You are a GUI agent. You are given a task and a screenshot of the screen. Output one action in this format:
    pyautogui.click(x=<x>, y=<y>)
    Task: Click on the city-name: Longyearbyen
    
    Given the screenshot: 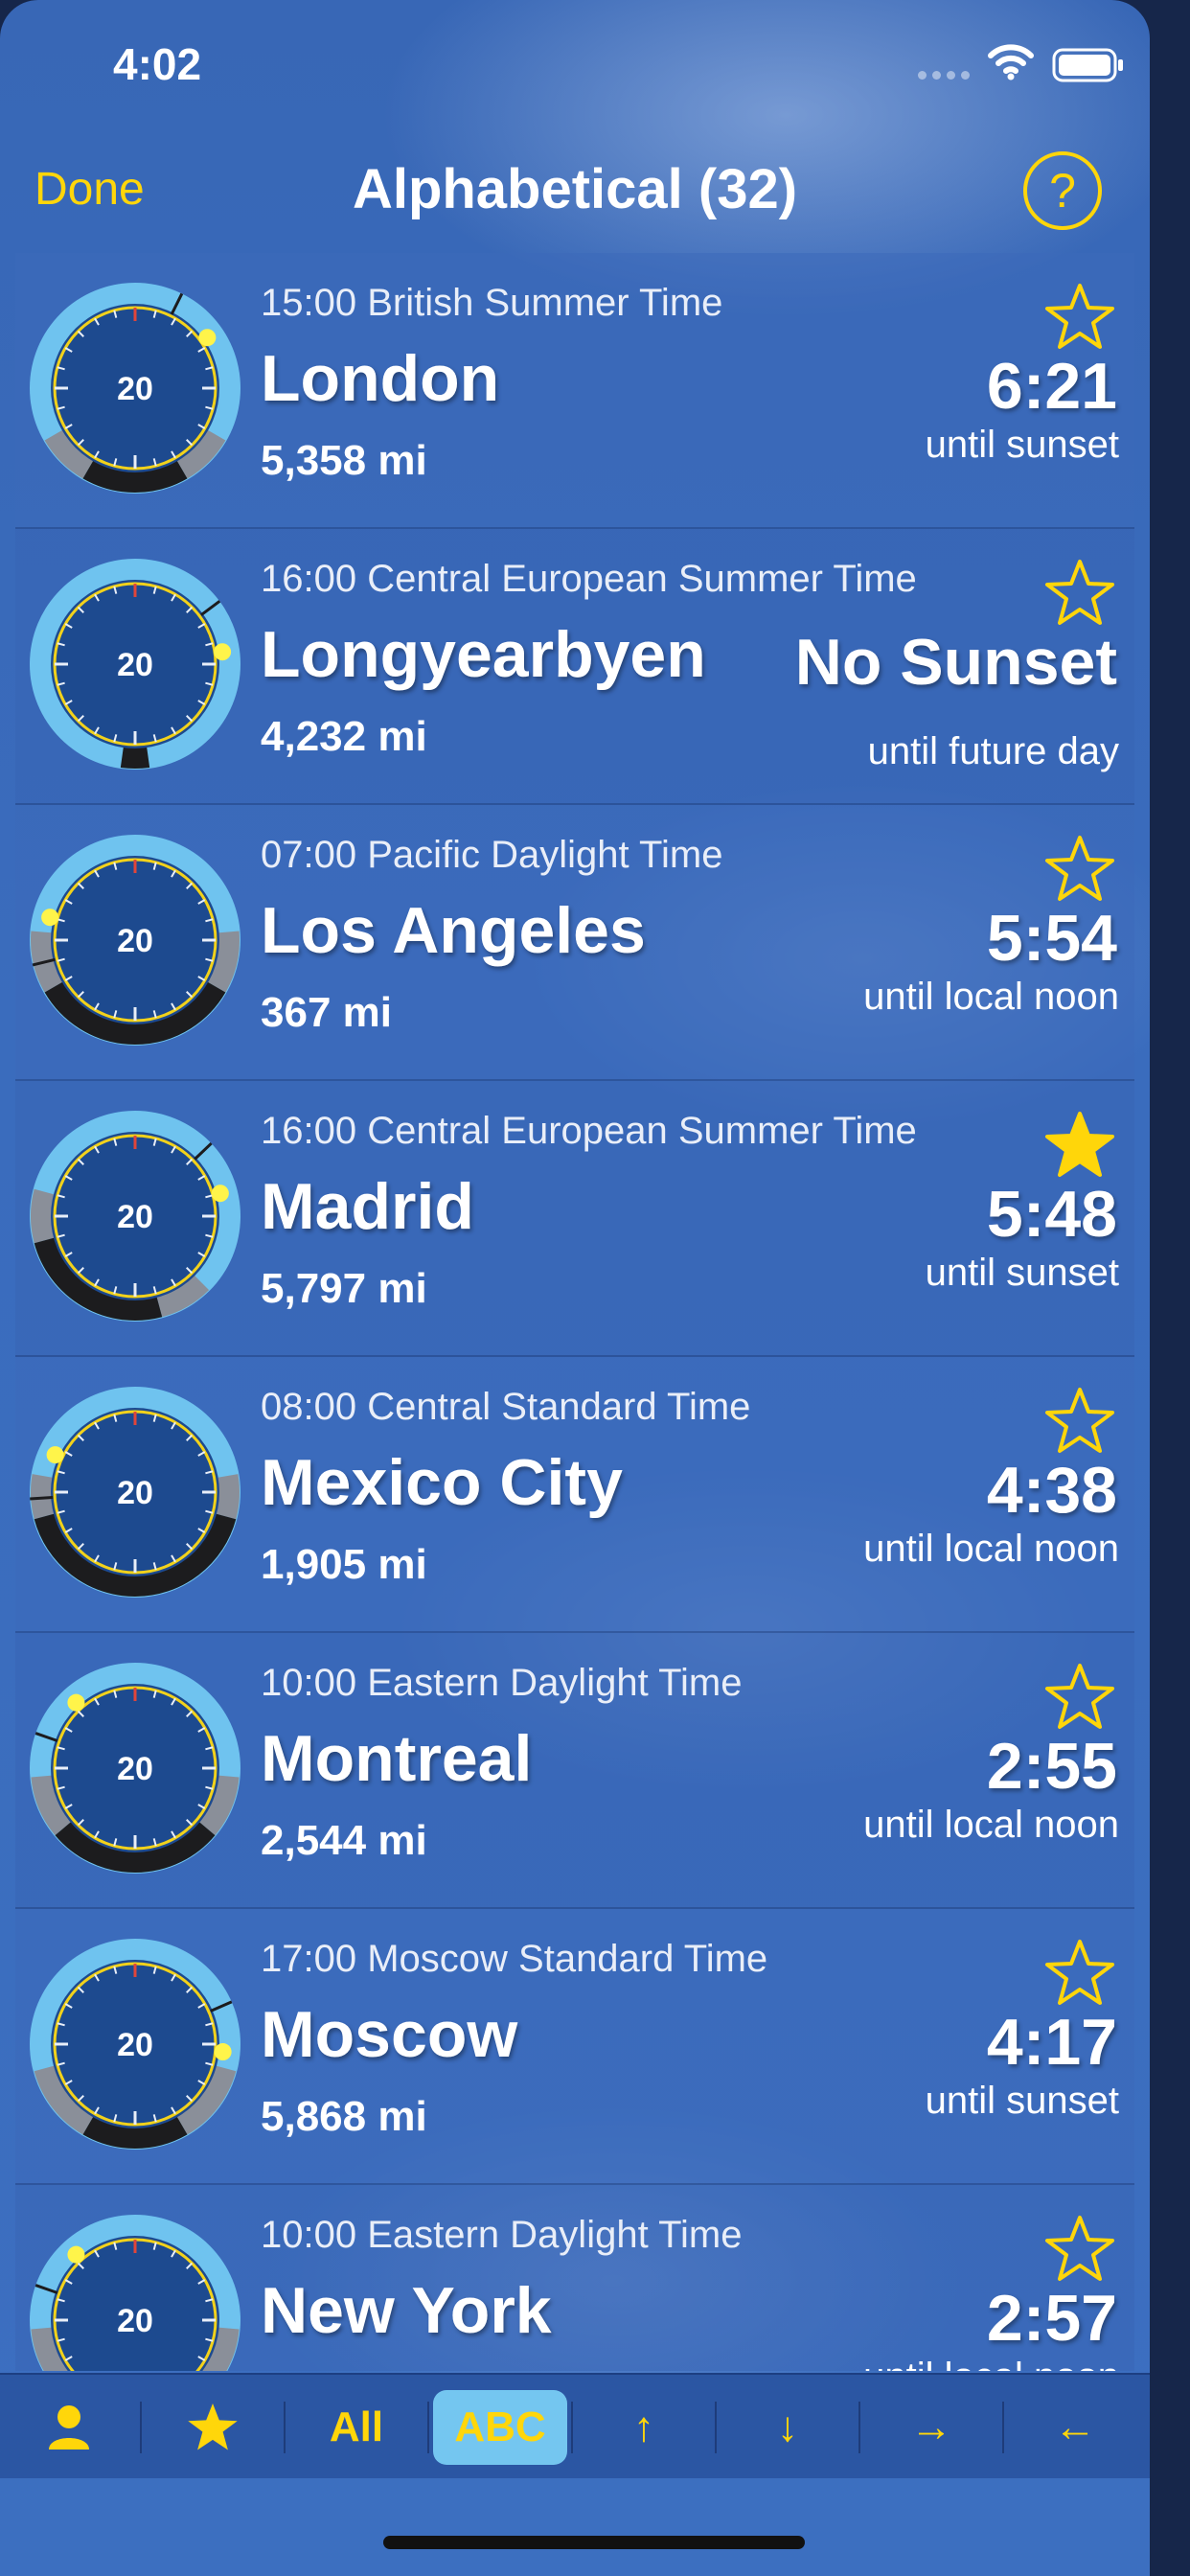 What is the action you would take?
    pyautogui.click(x=484, y=654)
    